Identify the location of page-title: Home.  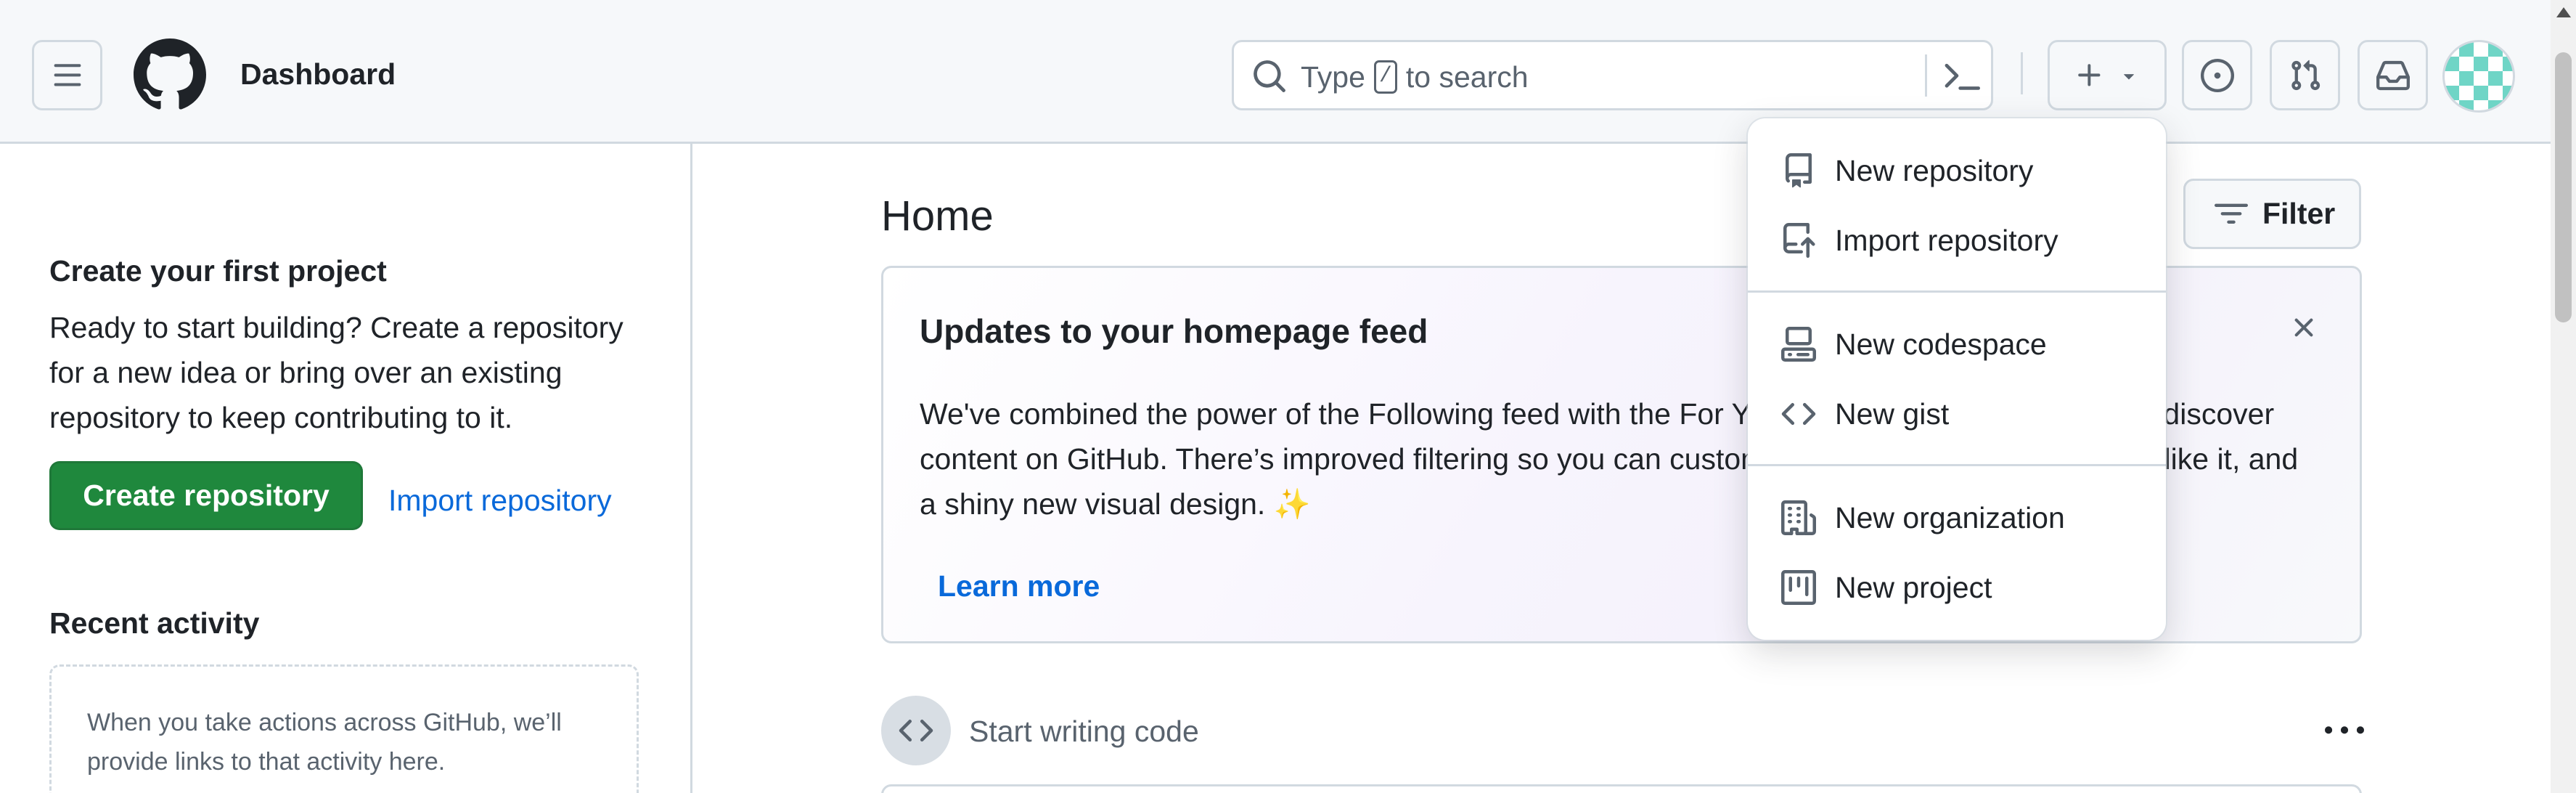
(938, 216).